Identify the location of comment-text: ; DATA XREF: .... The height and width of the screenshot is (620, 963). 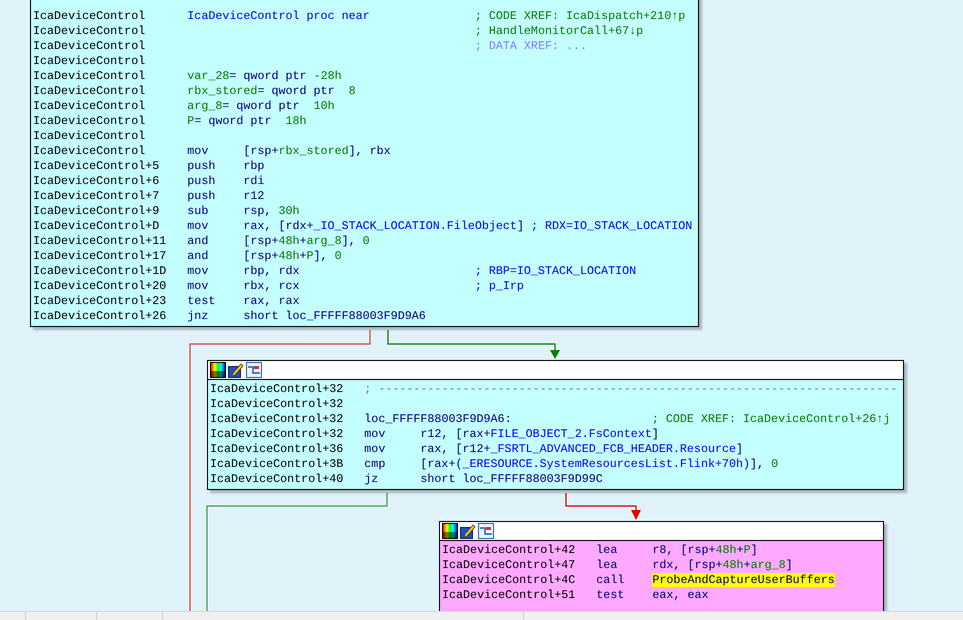
(531, 46).